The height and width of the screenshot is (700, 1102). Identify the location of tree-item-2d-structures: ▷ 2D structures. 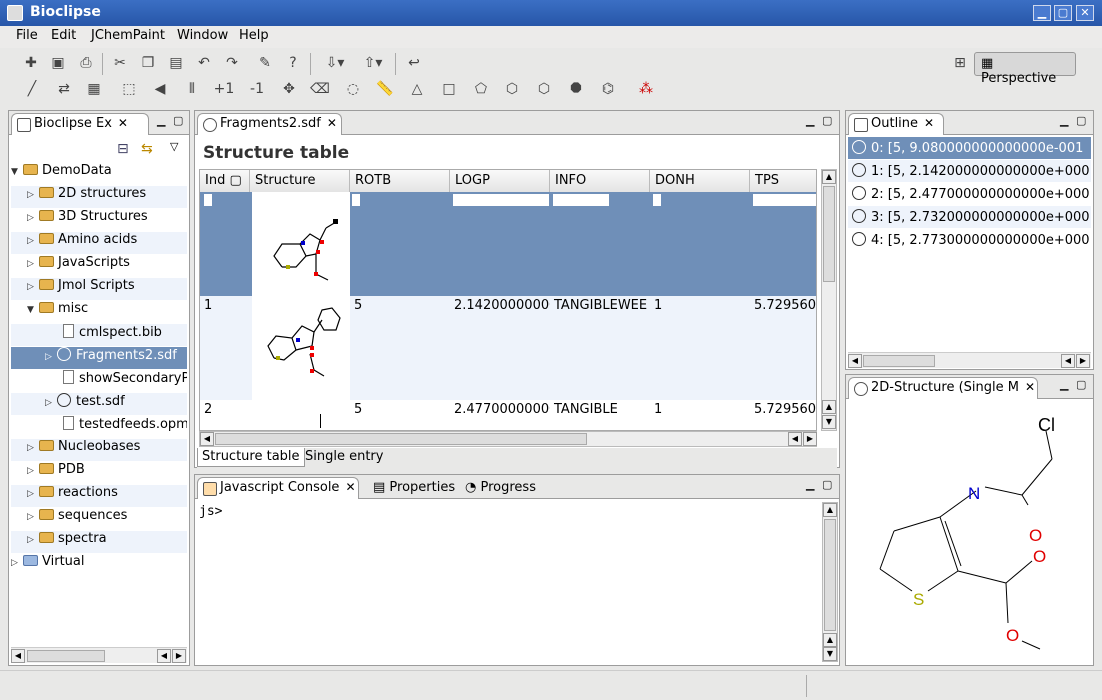
(99, 197).